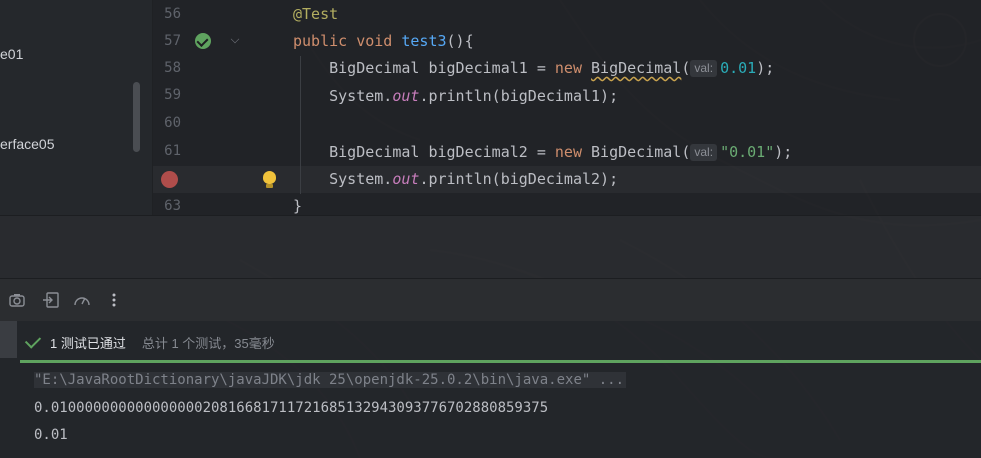 Image resolution: width=981 pixels, height=458 pixels. I want to click on code-line-59: System.out.println(bigDecimal1);, so click(455, 96).